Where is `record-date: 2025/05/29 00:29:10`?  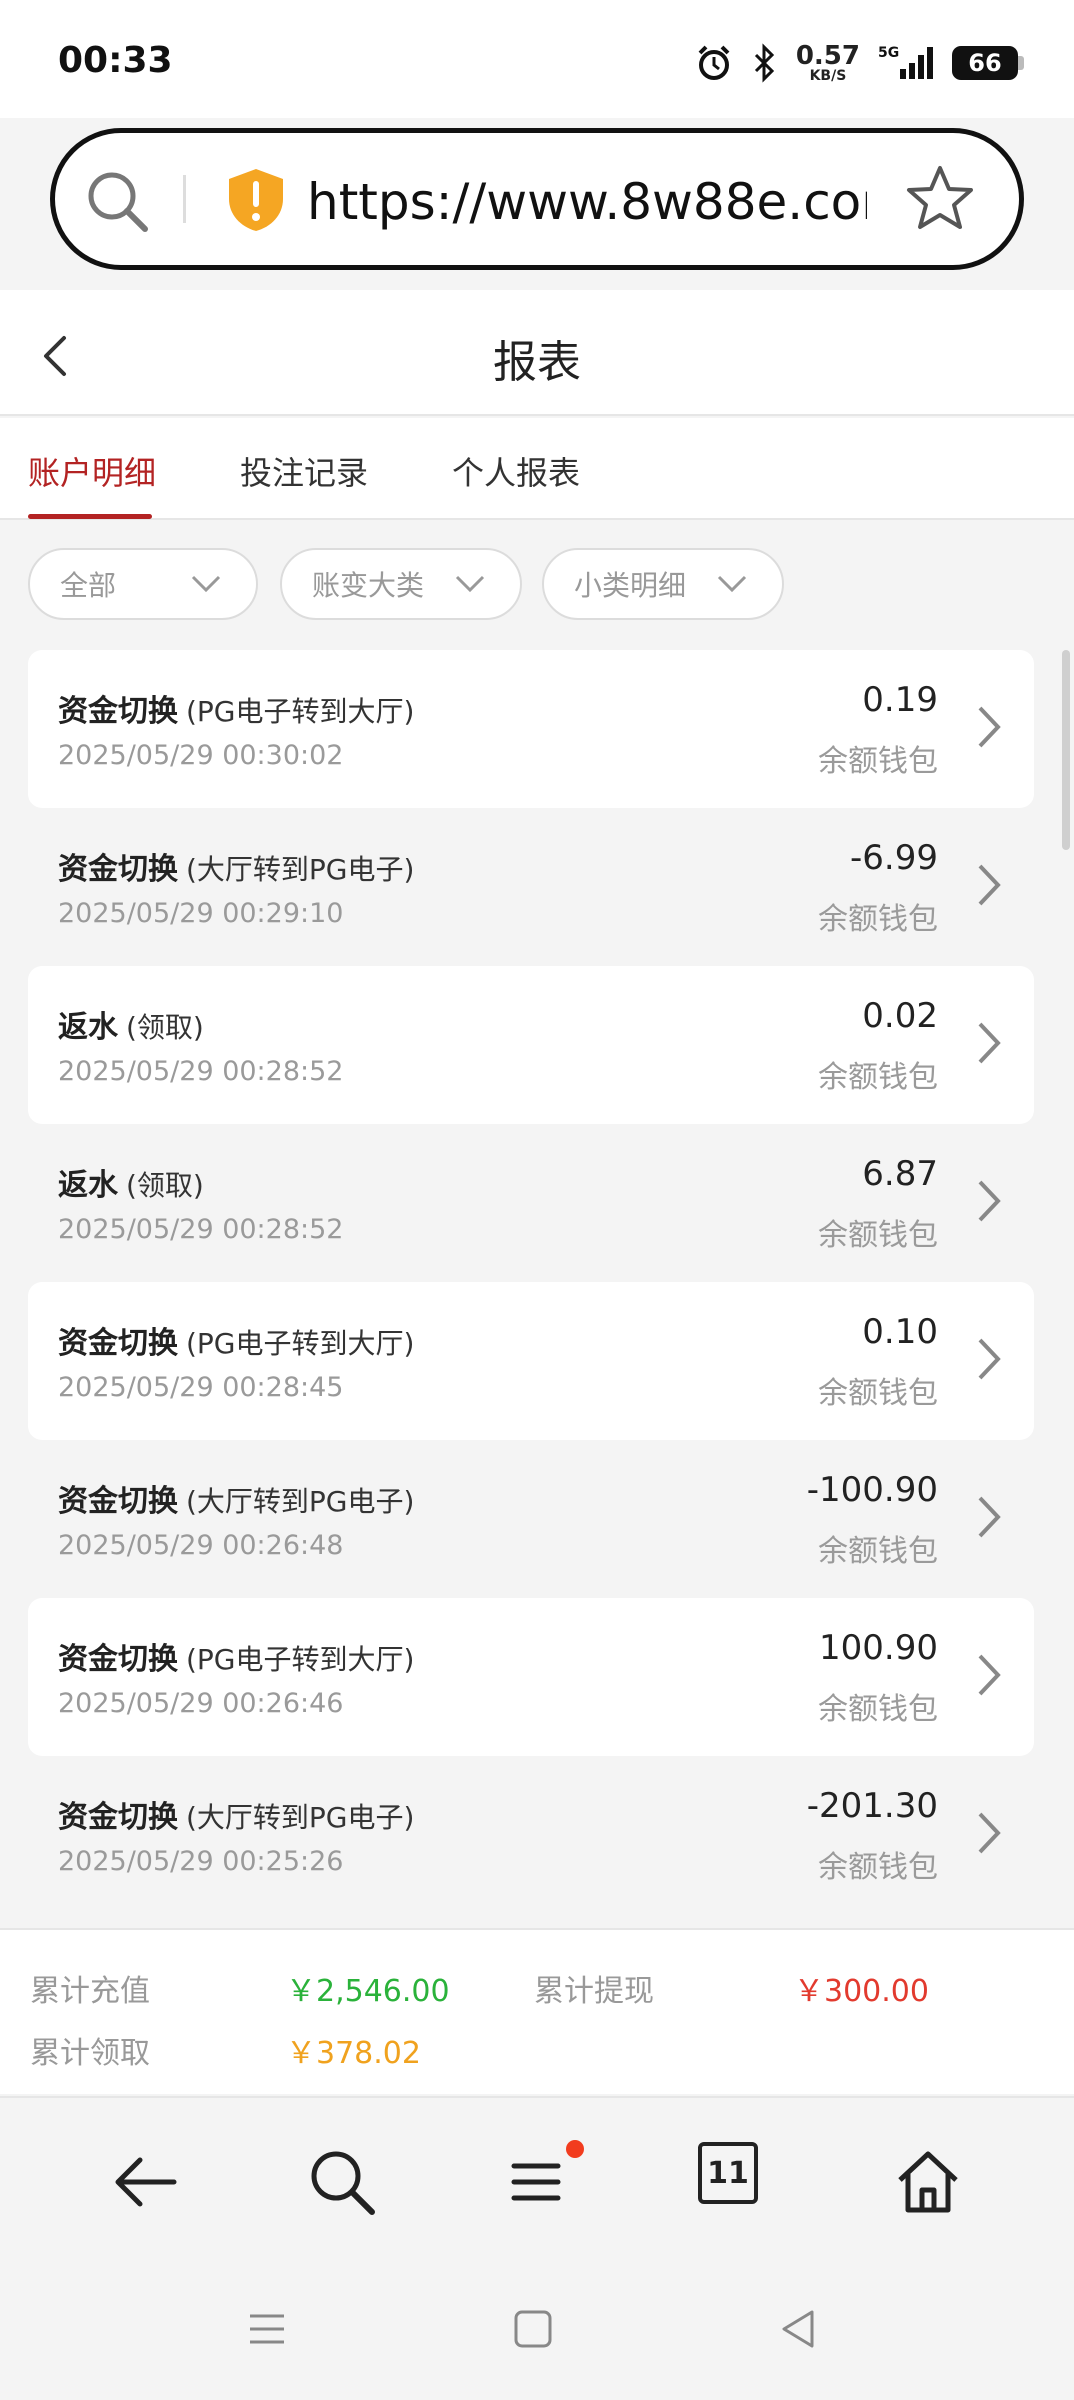
record-date: 2025/05/29 00:29:10 is located at coordinates (201, 913).